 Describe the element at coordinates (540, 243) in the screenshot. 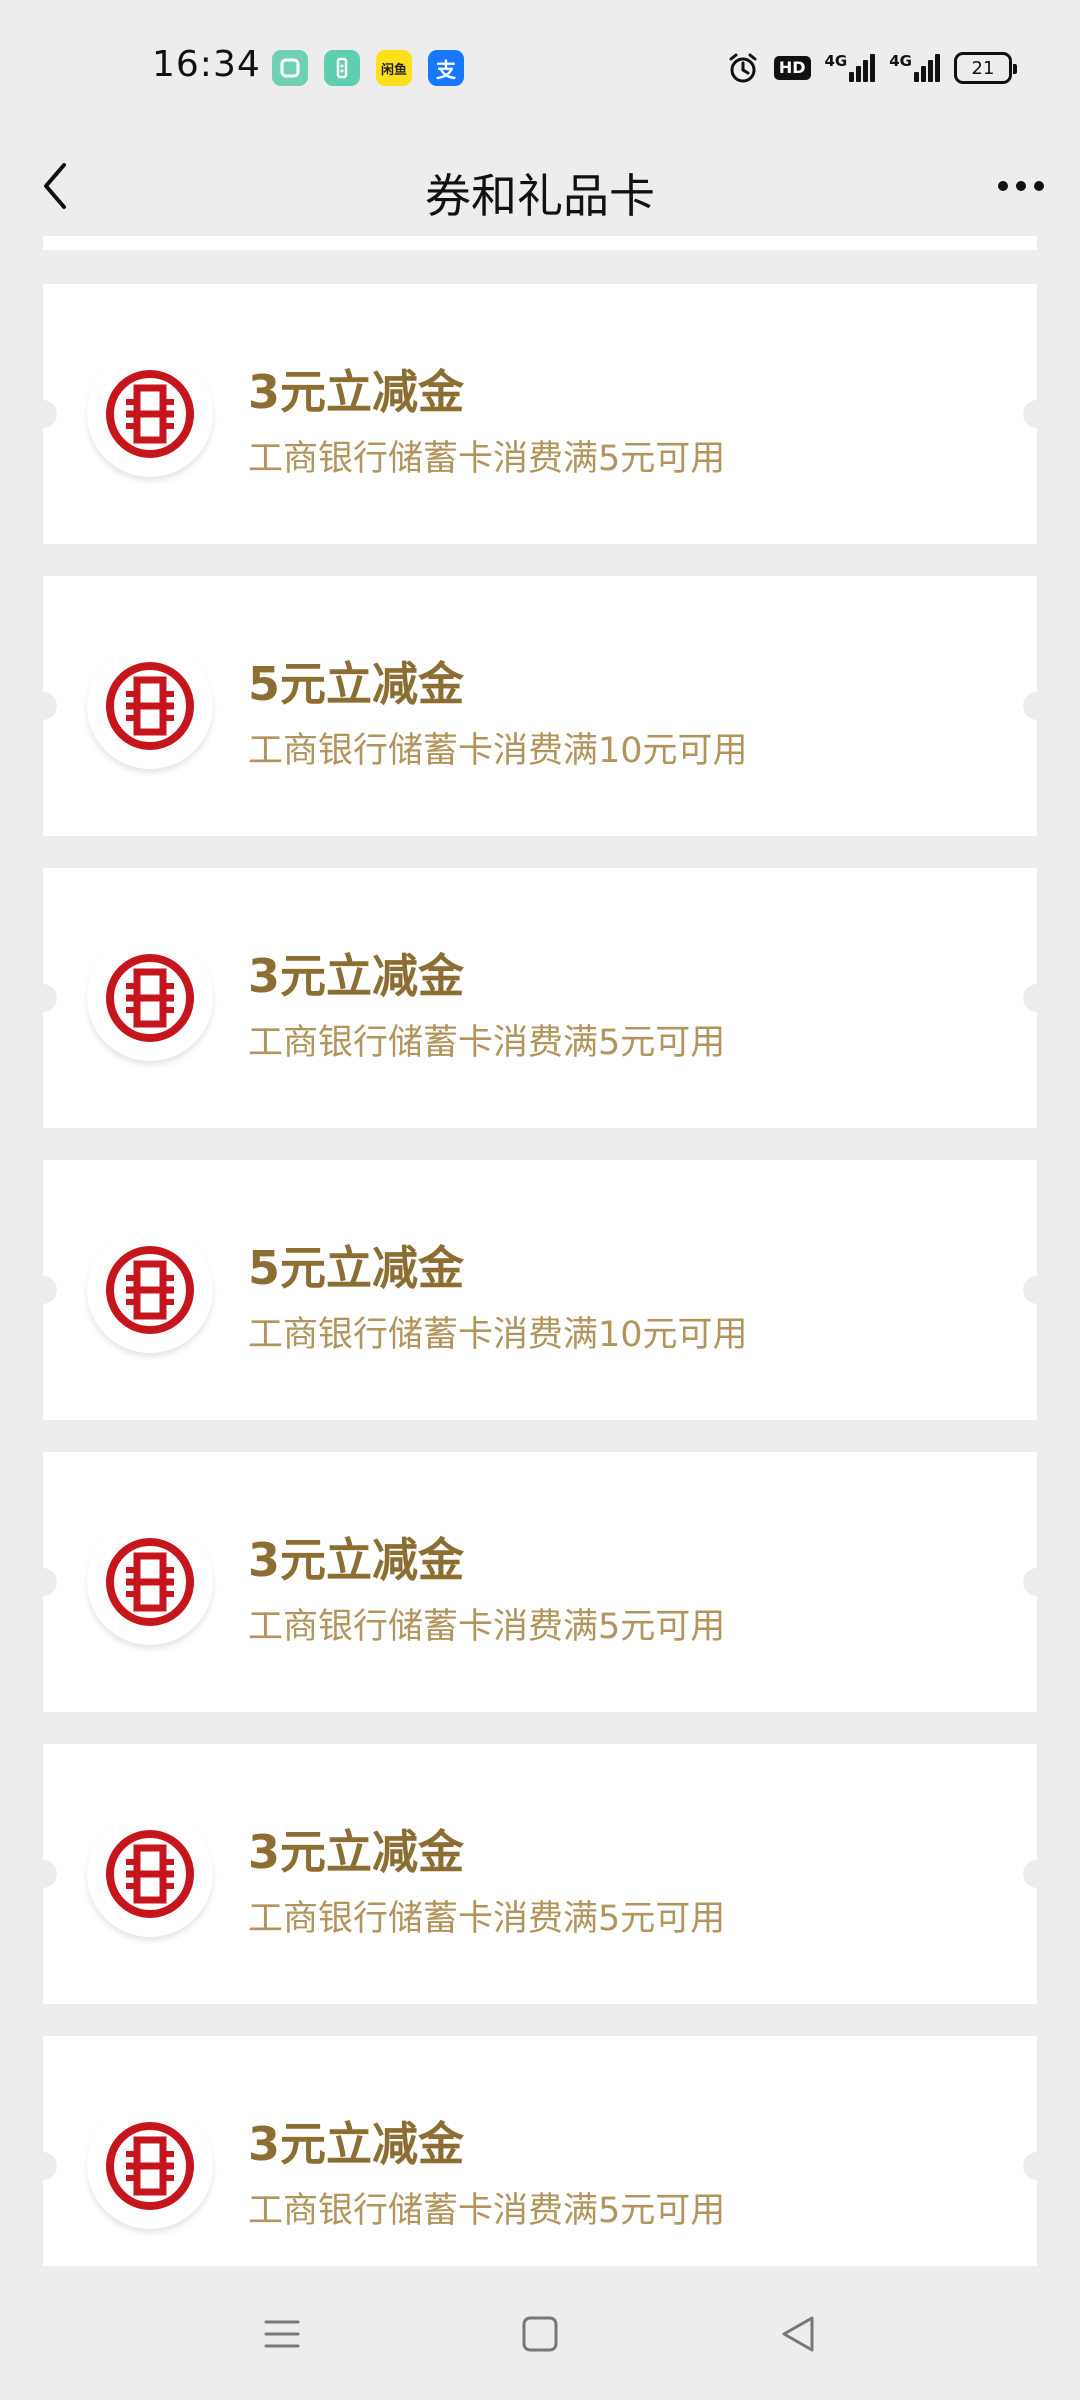

I see `coupon-card-partial` at that location.